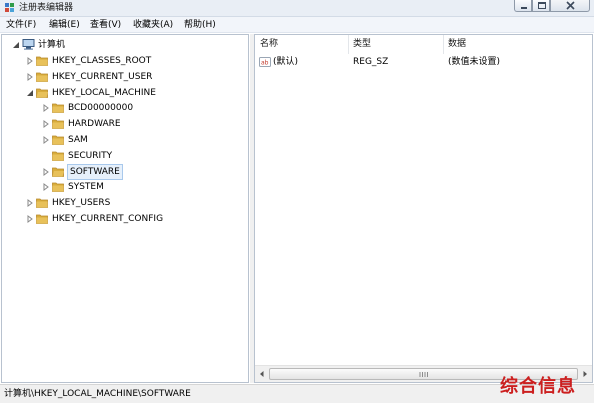 Image resolution: width=594 pixels, height=403 pixels. I want to click on tree-label: HARDWARE, so click(94, 124).